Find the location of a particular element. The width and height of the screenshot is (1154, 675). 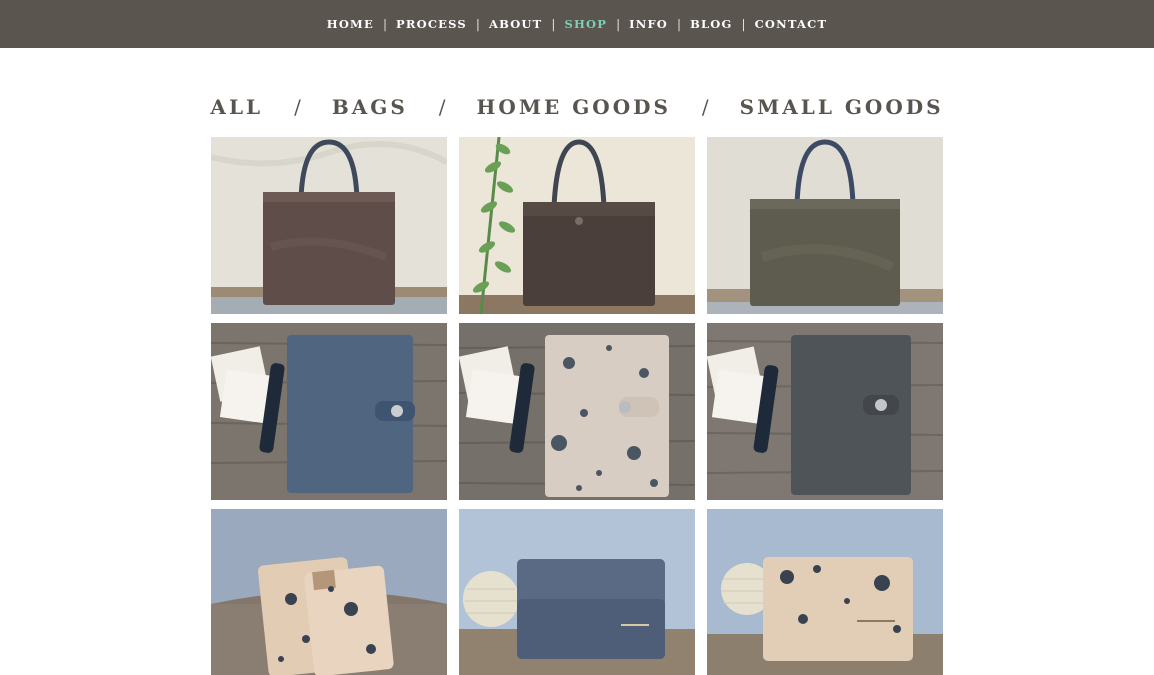

nav-blog-link: BLOG is located at coordinates (711, 24).